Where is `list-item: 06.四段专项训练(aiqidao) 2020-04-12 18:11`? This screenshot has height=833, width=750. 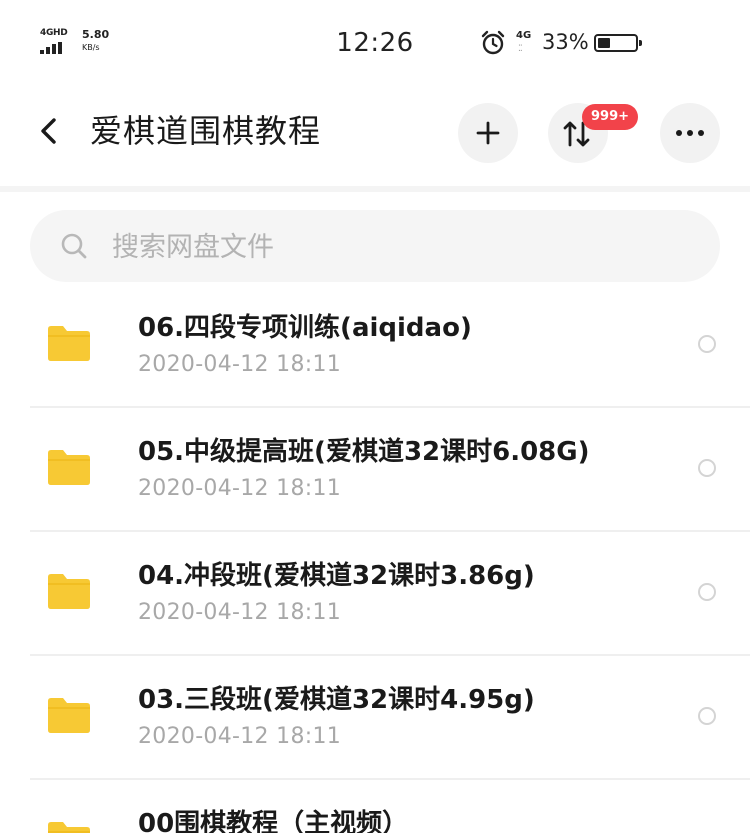 list-item: 06.四段专项训练(aiqidao) 2020-04-12 18:11 is located at coordinates (375, 346).